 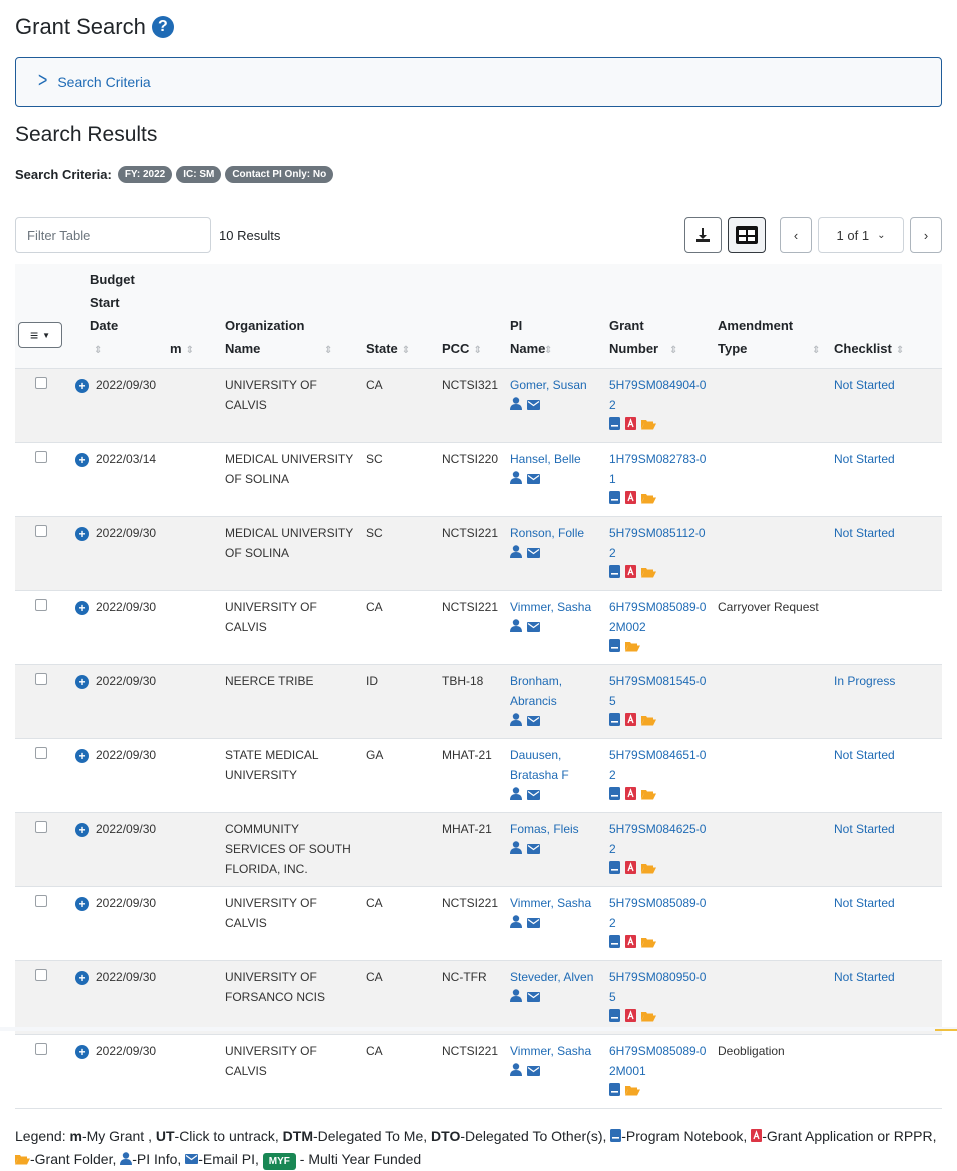 I want to click on grant-number-link: 5H79SM084651-02, so click(x=657, y=765).